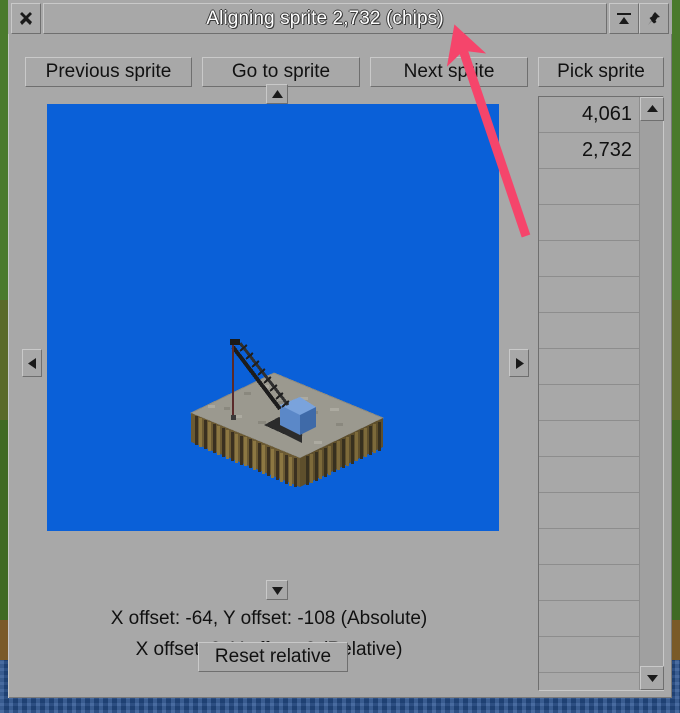  Describe the element at coordinates (108, 72) in the screenshot. I see `previous-sprite-button: Previous sprite` at that location.